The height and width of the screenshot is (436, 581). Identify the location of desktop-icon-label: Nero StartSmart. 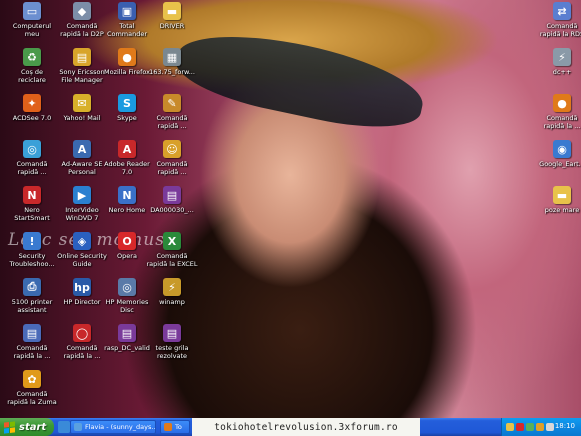
(32, 214).